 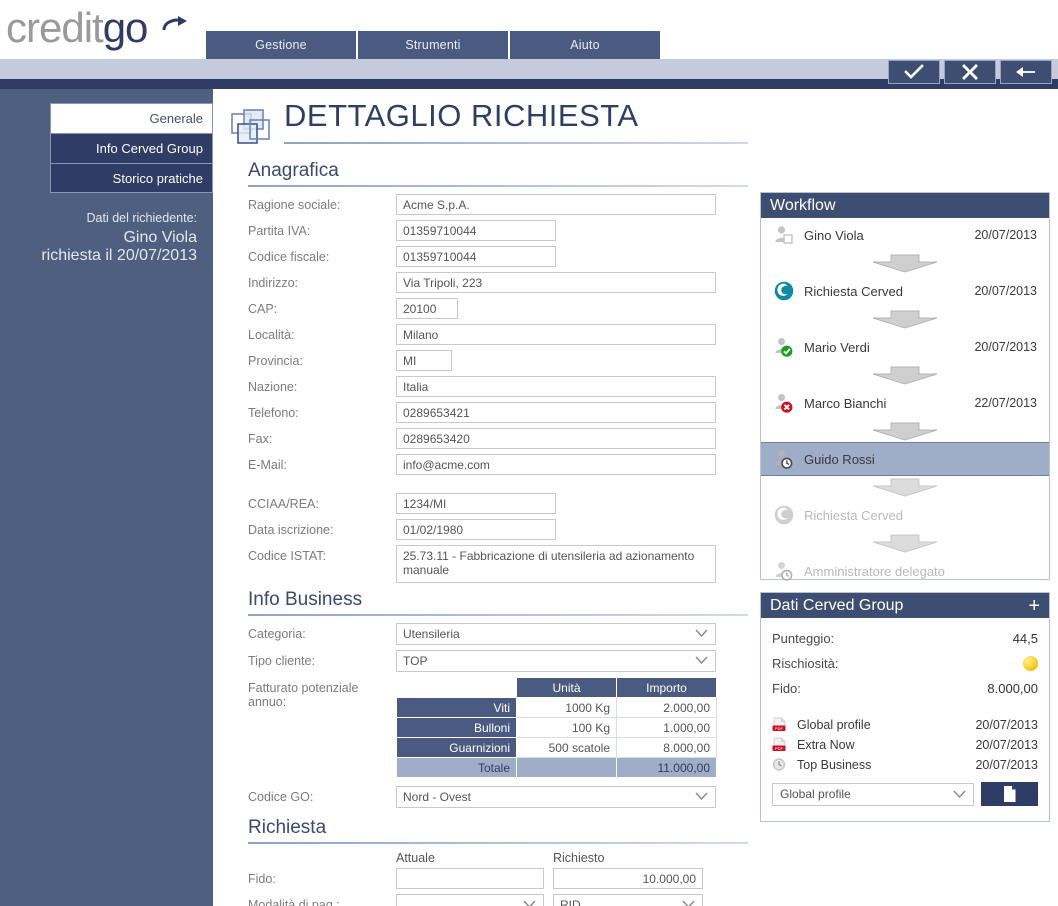 I want to click on field-provincia: Provincia: MI, so click(x=498, y=360).